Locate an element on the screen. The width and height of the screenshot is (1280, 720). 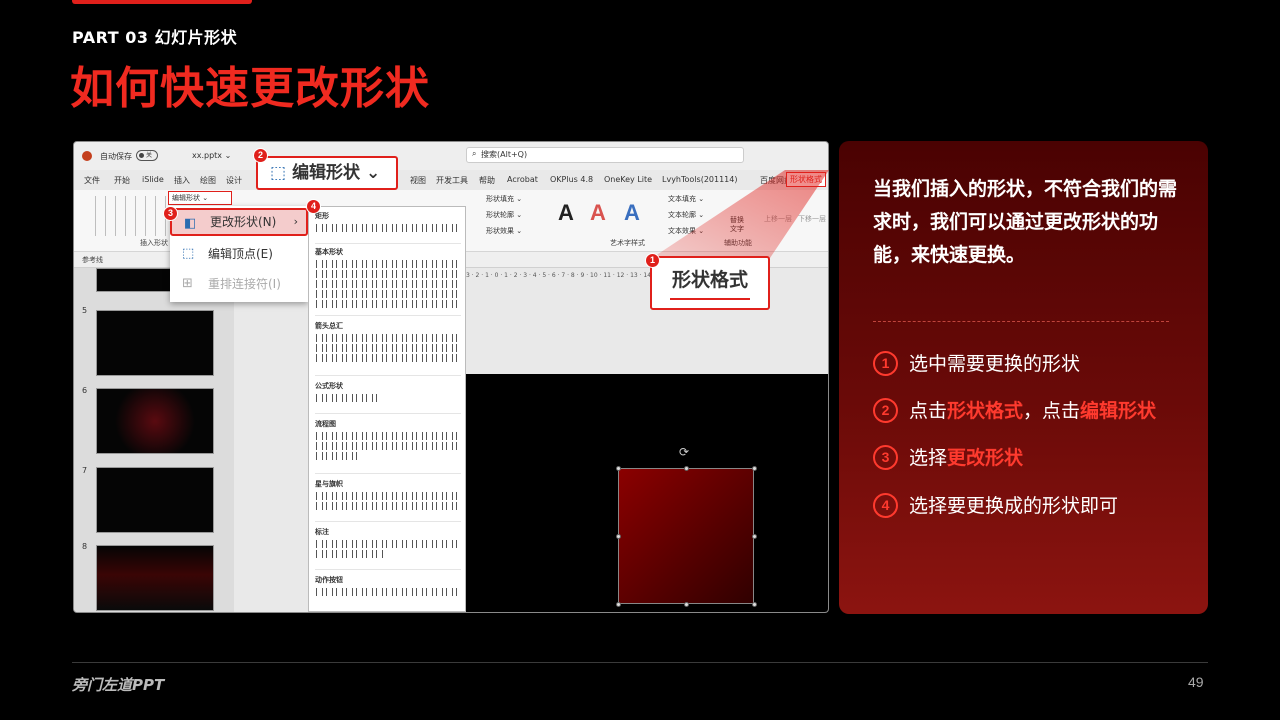
reference-line-checkbox: 参考线 is located at coordinates (92, 260).